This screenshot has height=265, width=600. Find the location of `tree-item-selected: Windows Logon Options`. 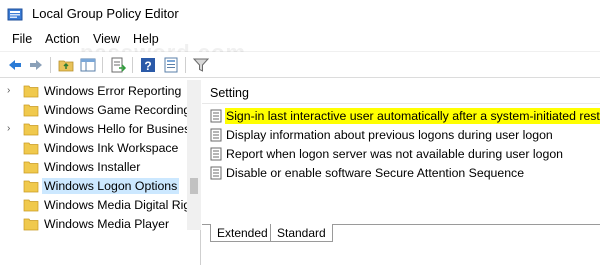

tree-item-selected: Windows Logon Options is located at coordinates (94, 186).